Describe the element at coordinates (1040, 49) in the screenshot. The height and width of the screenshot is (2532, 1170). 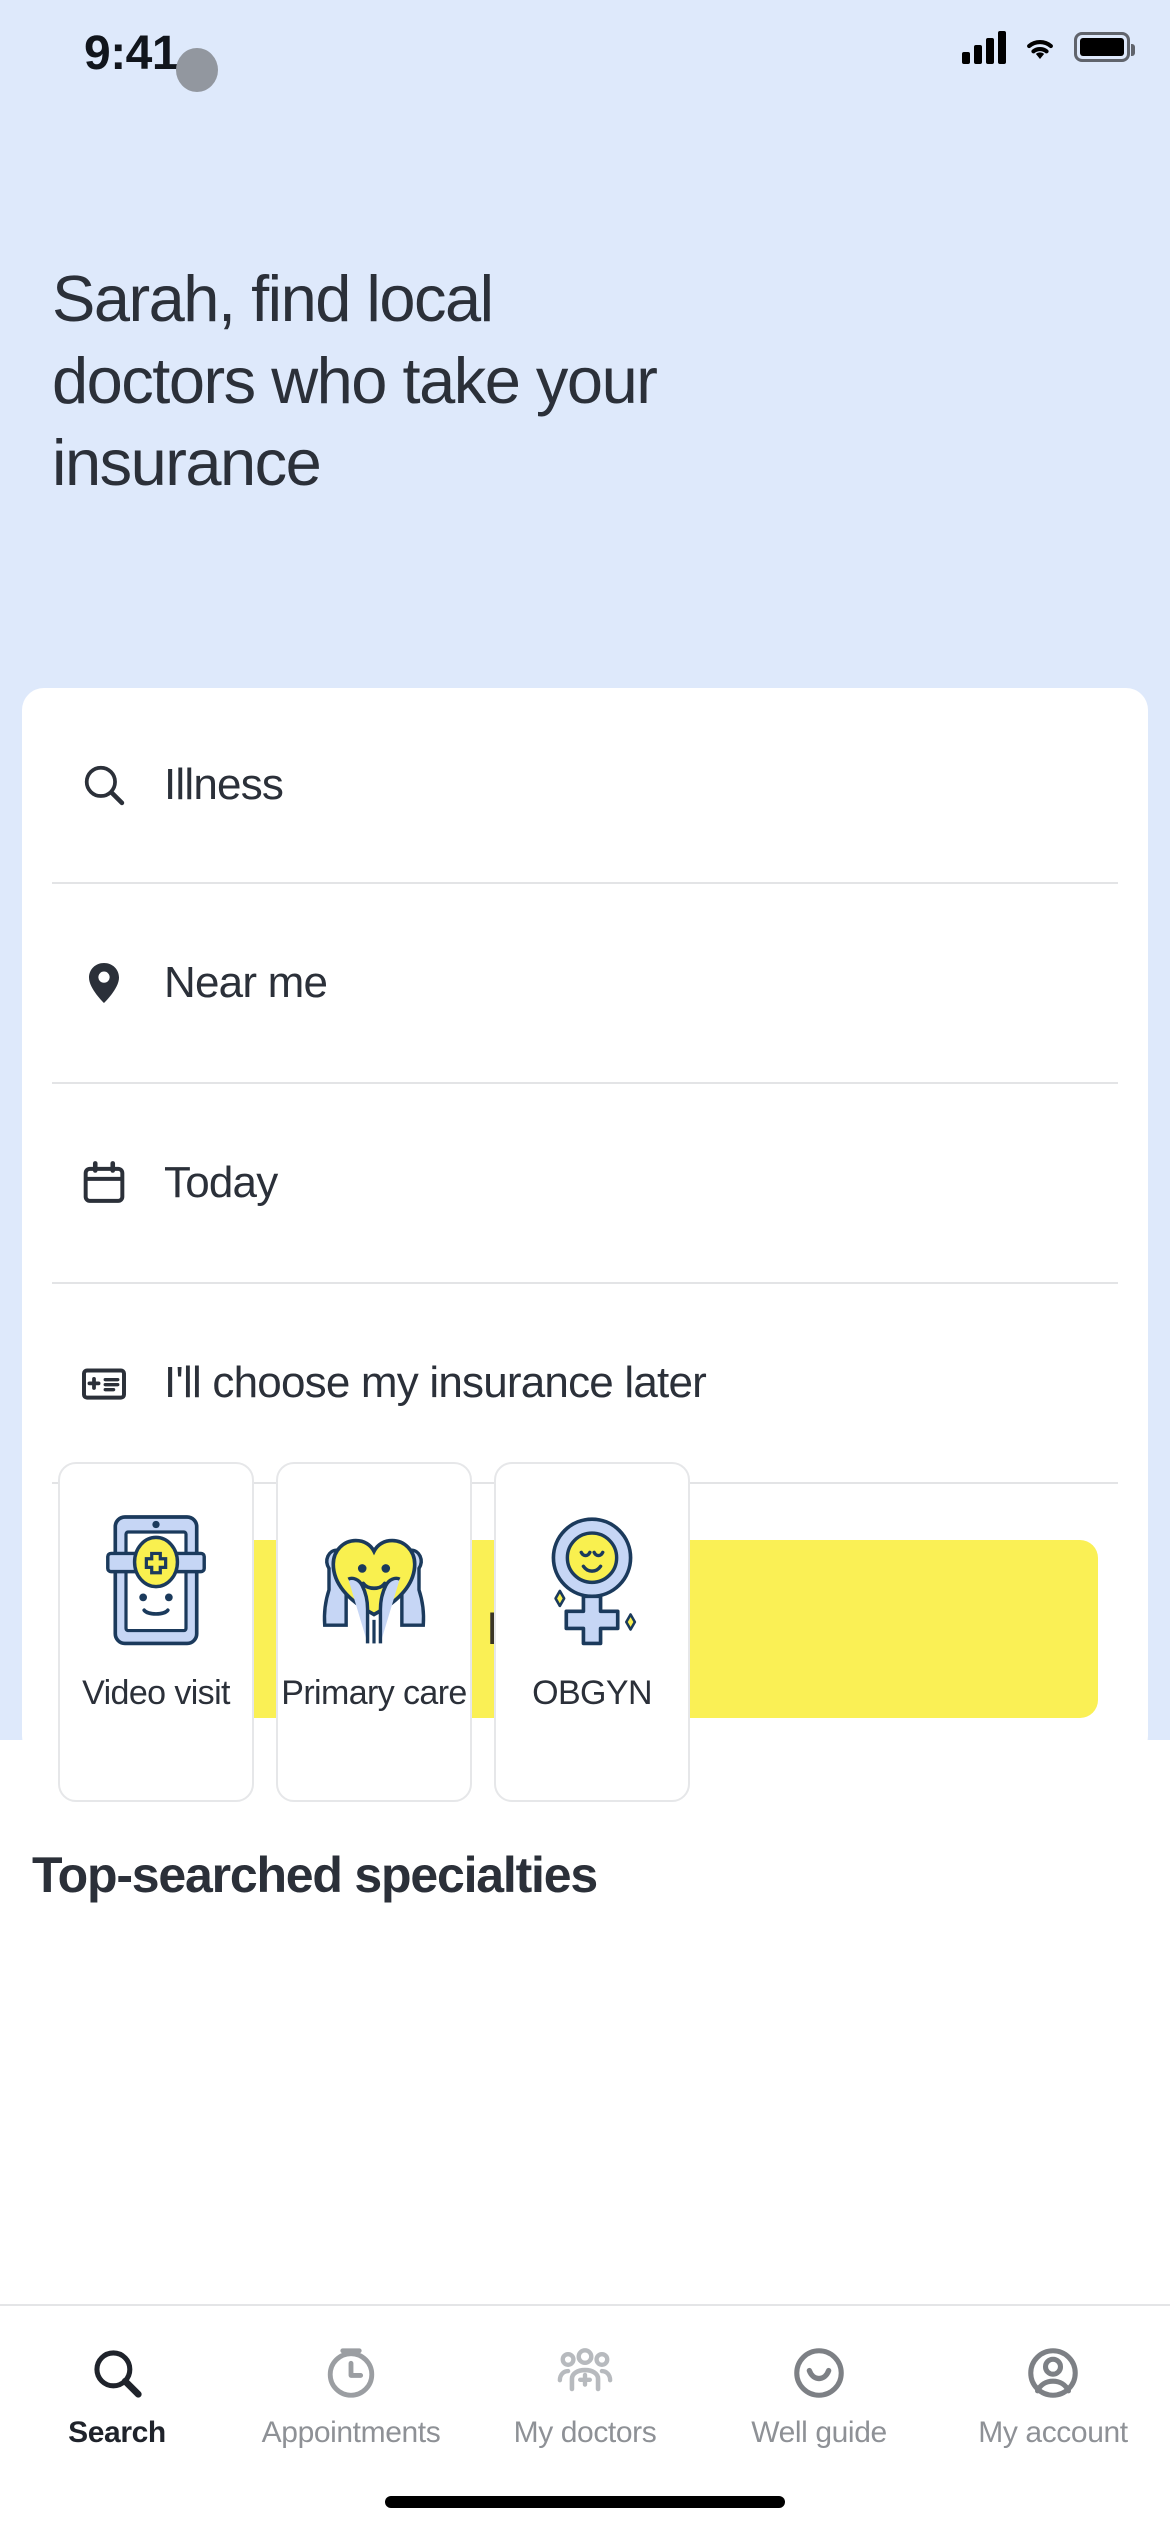
I see `wifi-icon` at that location.